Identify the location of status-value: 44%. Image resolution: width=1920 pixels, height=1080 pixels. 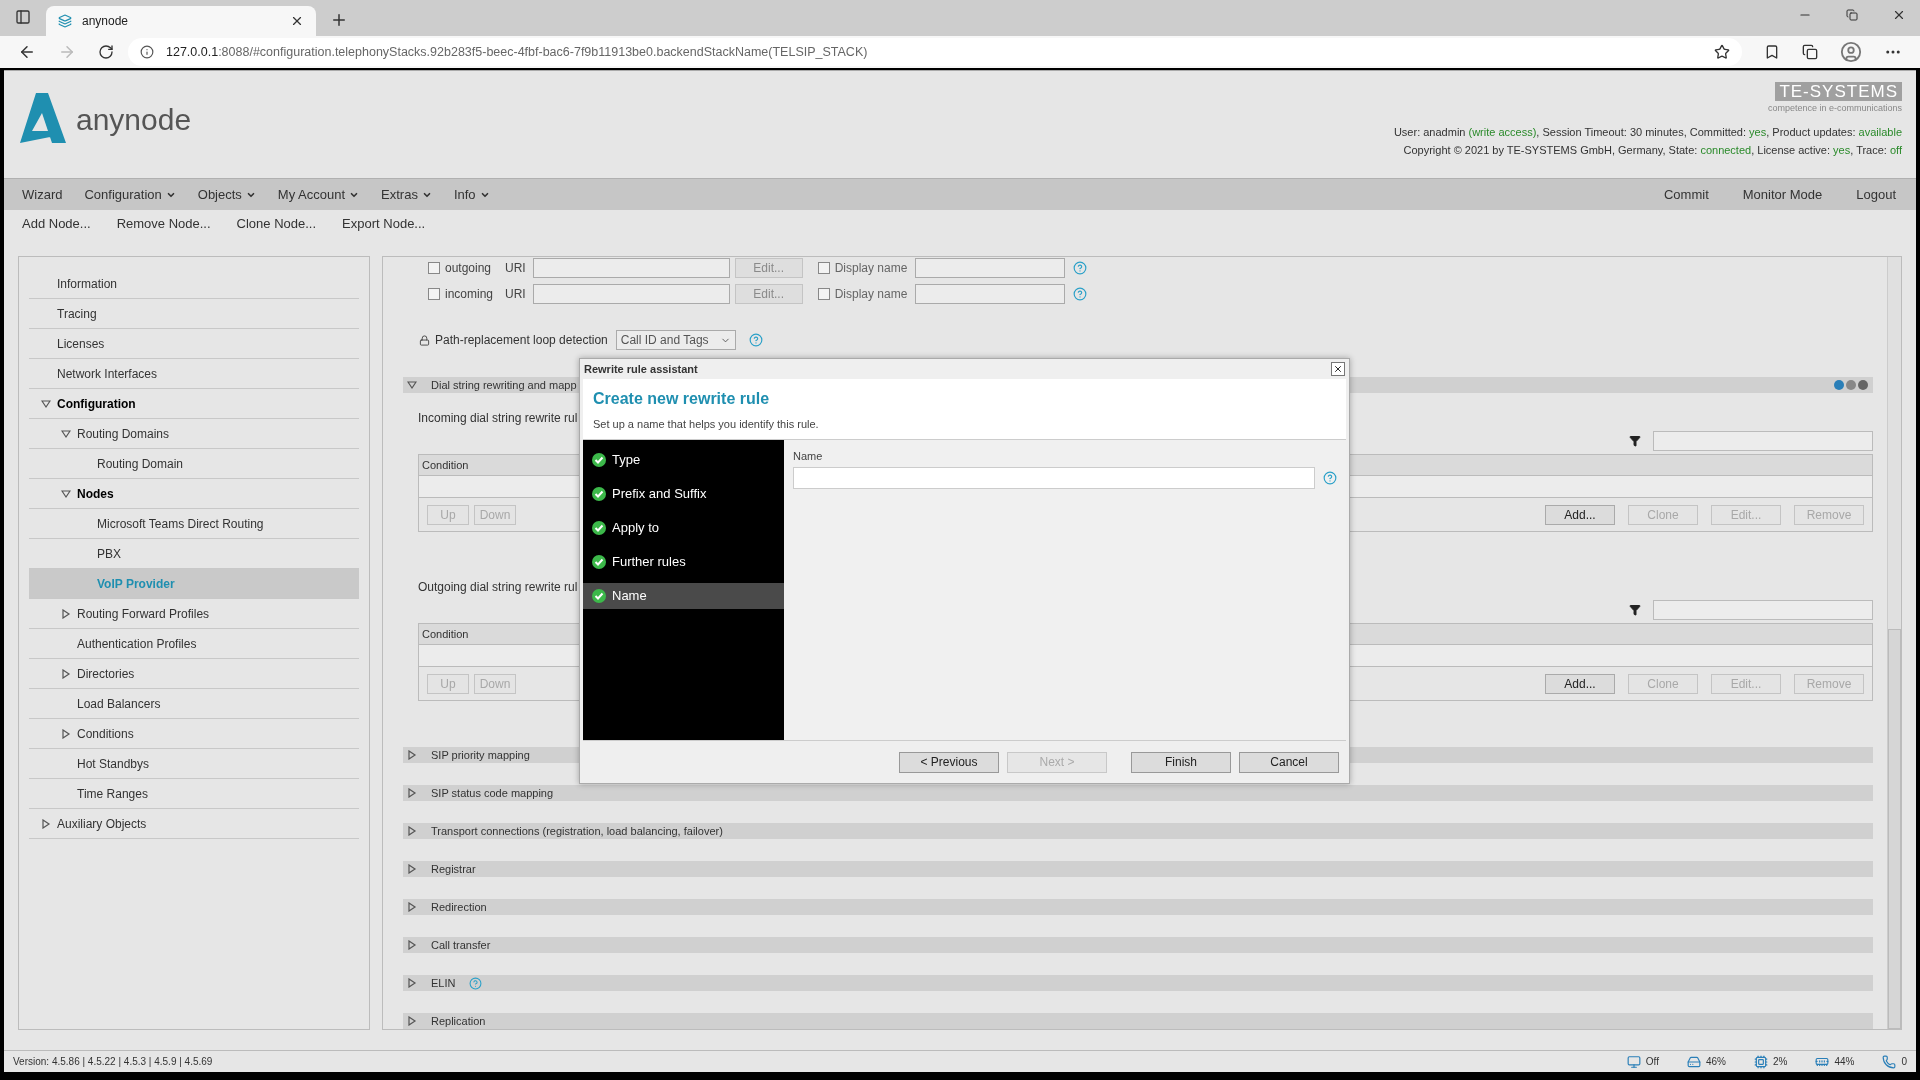
(1844, 1062).